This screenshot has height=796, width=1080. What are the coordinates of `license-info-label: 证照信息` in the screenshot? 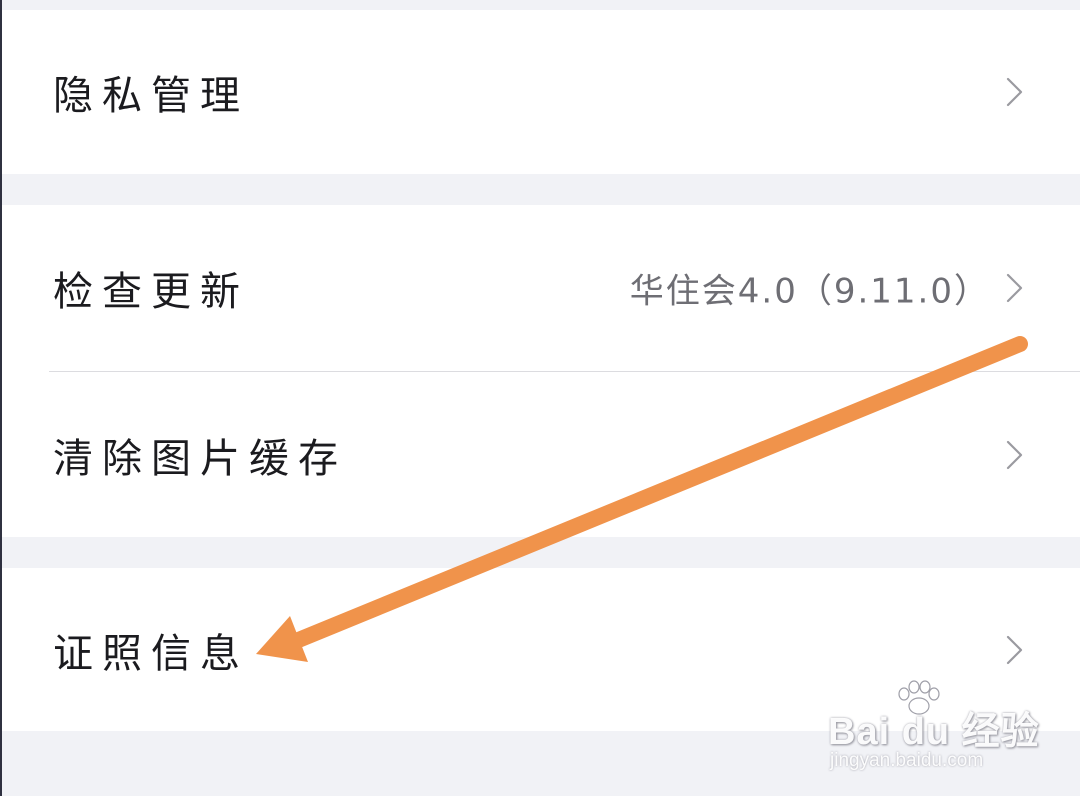 It's located at (151, 653).